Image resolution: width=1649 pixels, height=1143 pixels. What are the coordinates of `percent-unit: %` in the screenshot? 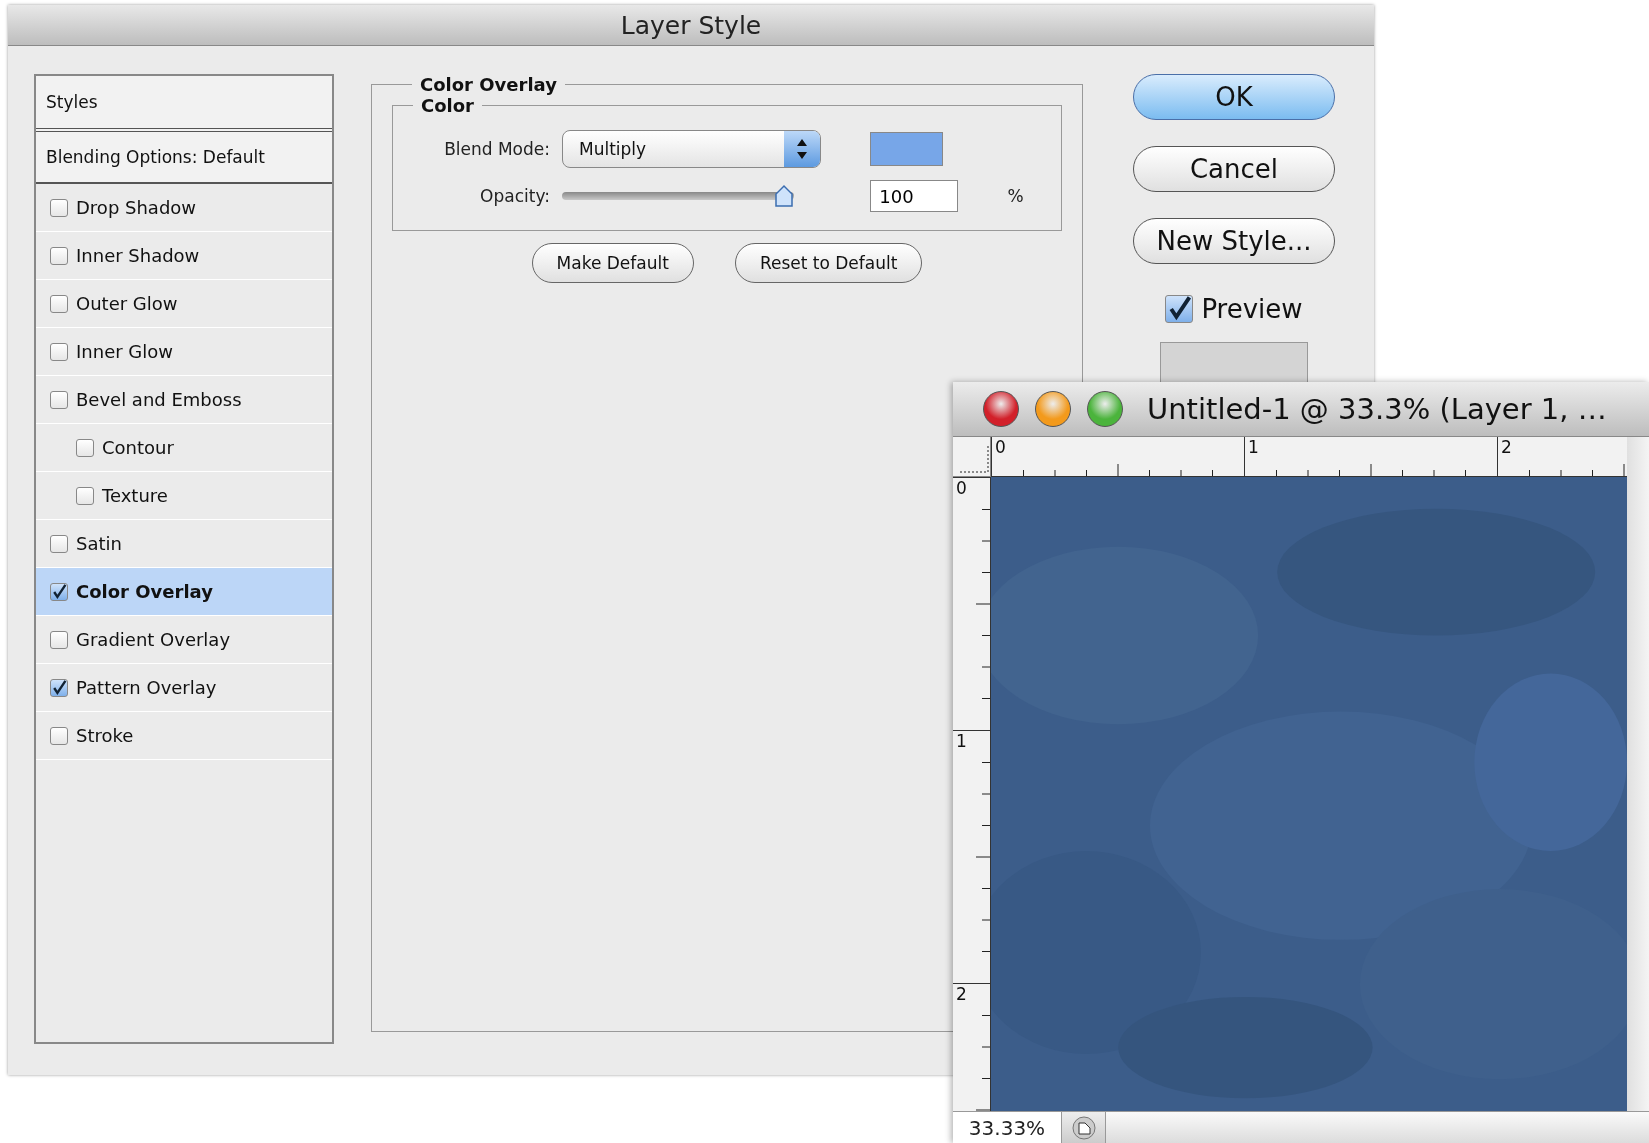 It's located at (1016, 196).